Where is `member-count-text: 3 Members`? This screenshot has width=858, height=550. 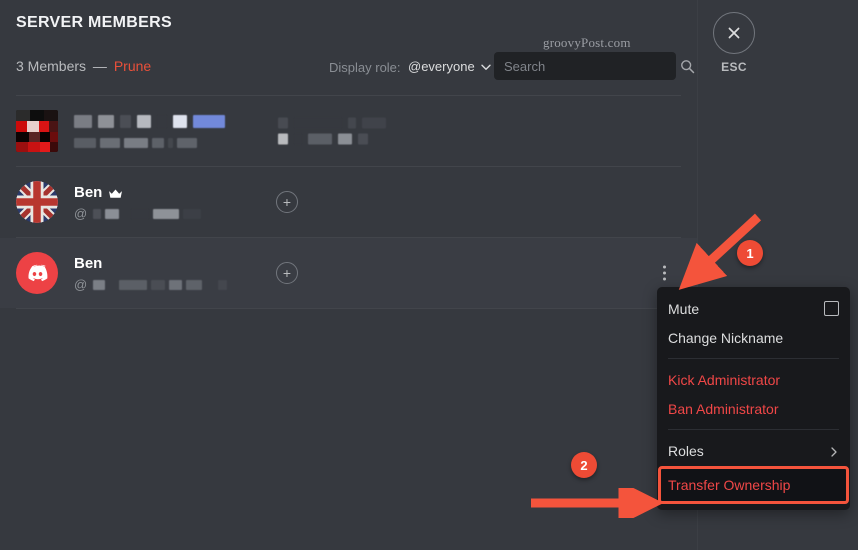 member-count-text: 3 Members is located at coordinates (51, 66).